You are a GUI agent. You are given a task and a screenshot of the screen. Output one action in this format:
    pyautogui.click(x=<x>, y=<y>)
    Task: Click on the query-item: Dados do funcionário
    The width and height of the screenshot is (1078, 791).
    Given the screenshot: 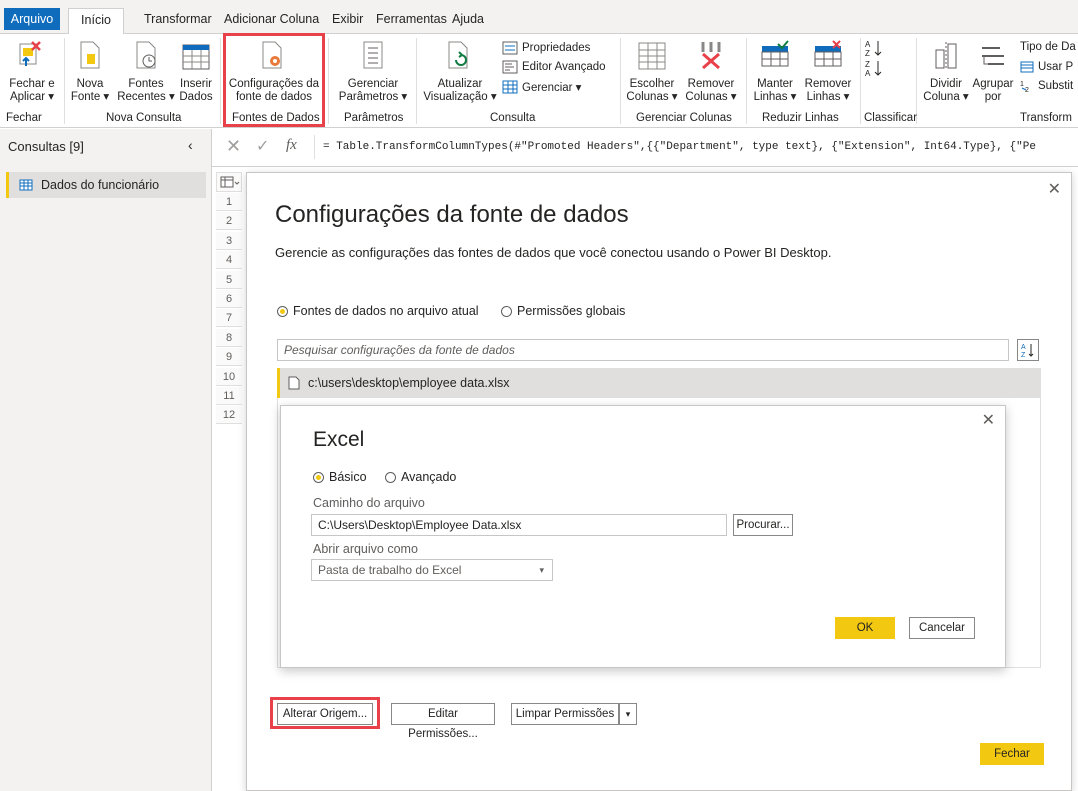 What is the action you would take?
    pyautogui.click(x=106, y=185)
    